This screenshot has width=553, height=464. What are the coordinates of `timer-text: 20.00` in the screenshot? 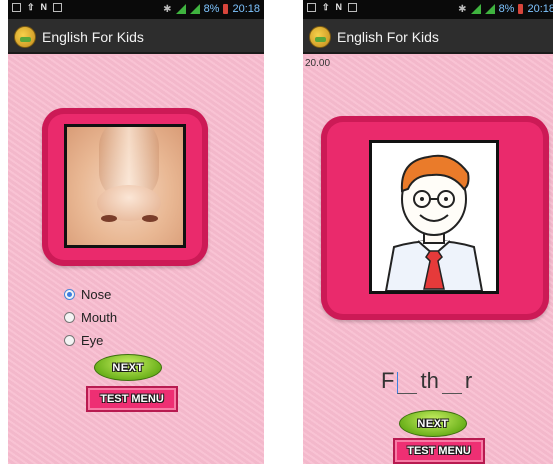 It's located at (318, 63).